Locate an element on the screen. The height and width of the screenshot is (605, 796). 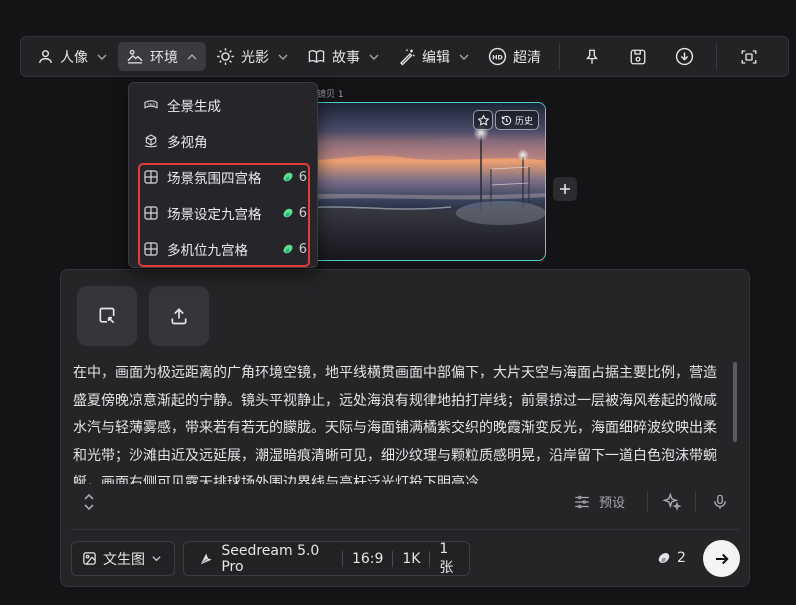
model-settings-pill: Seedream 5.0 Pro 16:9 1K 1张 is located at coordinates (326, 558).